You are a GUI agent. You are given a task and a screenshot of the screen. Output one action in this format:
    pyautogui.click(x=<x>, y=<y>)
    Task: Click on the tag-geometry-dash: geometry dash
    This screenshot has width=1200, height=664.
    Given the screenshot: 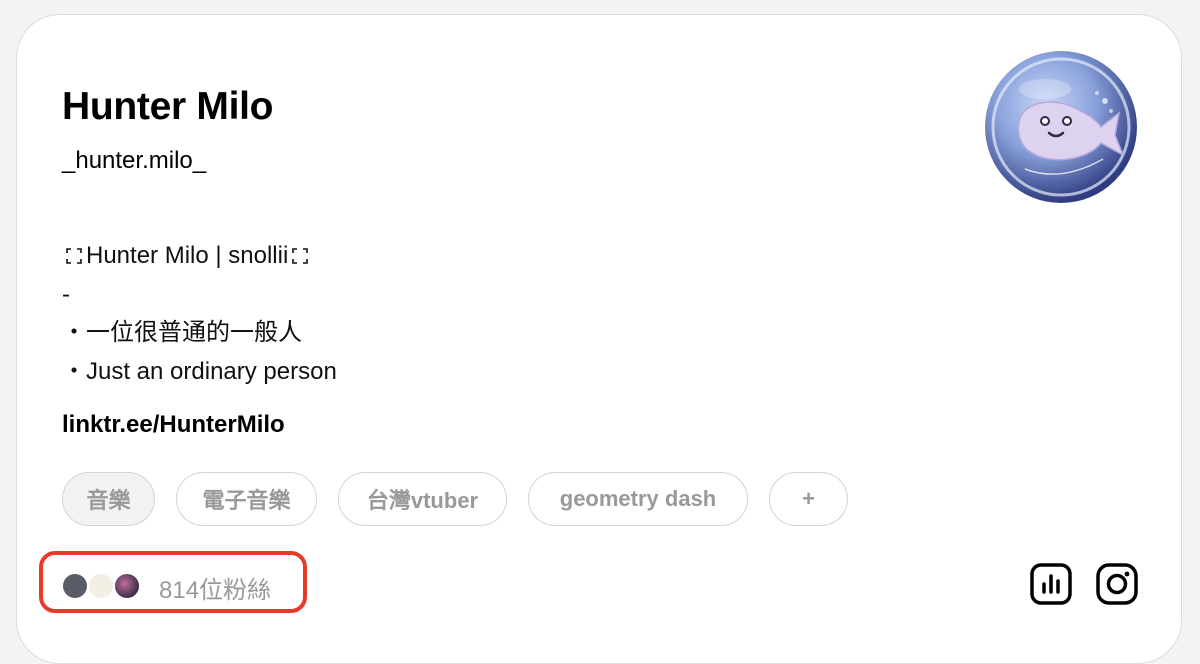 What is the action you would take?
    pyautogui.click(x=638, y=499)
    